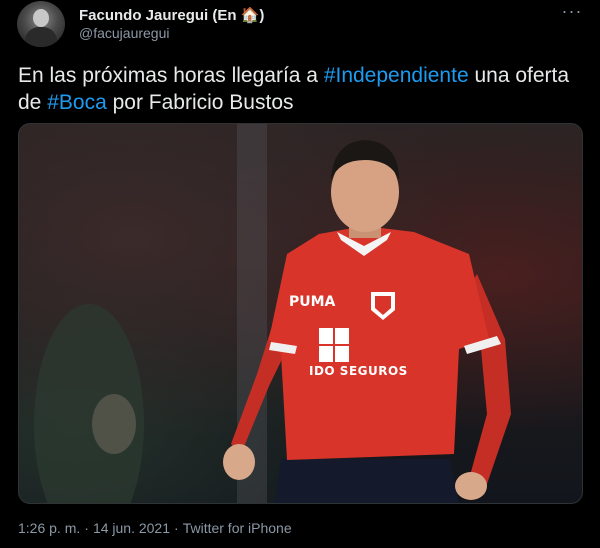  Describe the element at coordinates (41, 18) in the screenshot. I see `avatar-head` at that location.